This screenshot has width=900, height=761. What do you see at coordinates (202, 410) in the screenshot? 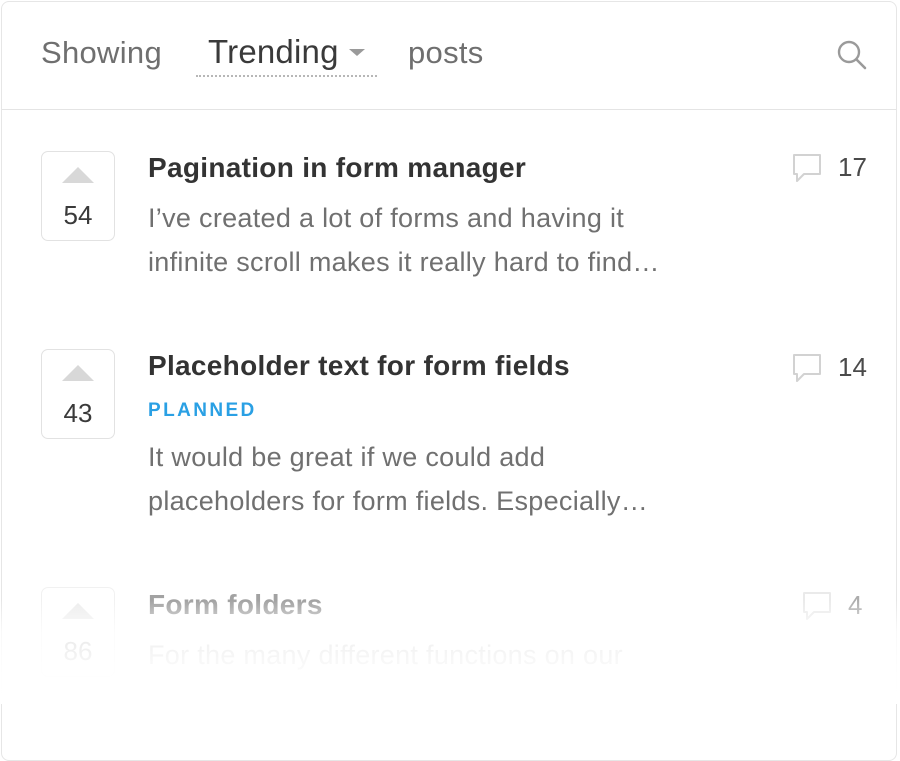
I see `status-badge: PLANNED` at bounding box center [202, 410].